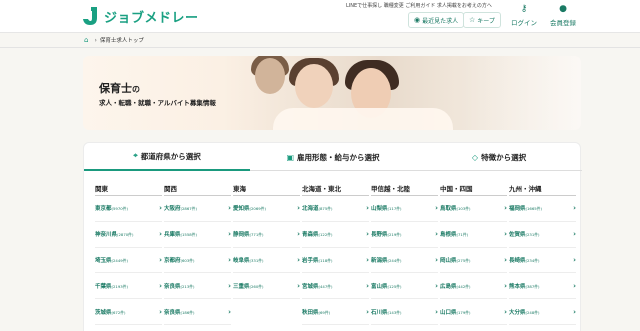 Image resolution: width=640 pixels, height=331 pixels. What do you see at coordinates (448, 235) in the screenshot?
I see `prefecture-label: 島根県` at bounding box center [448, 235].